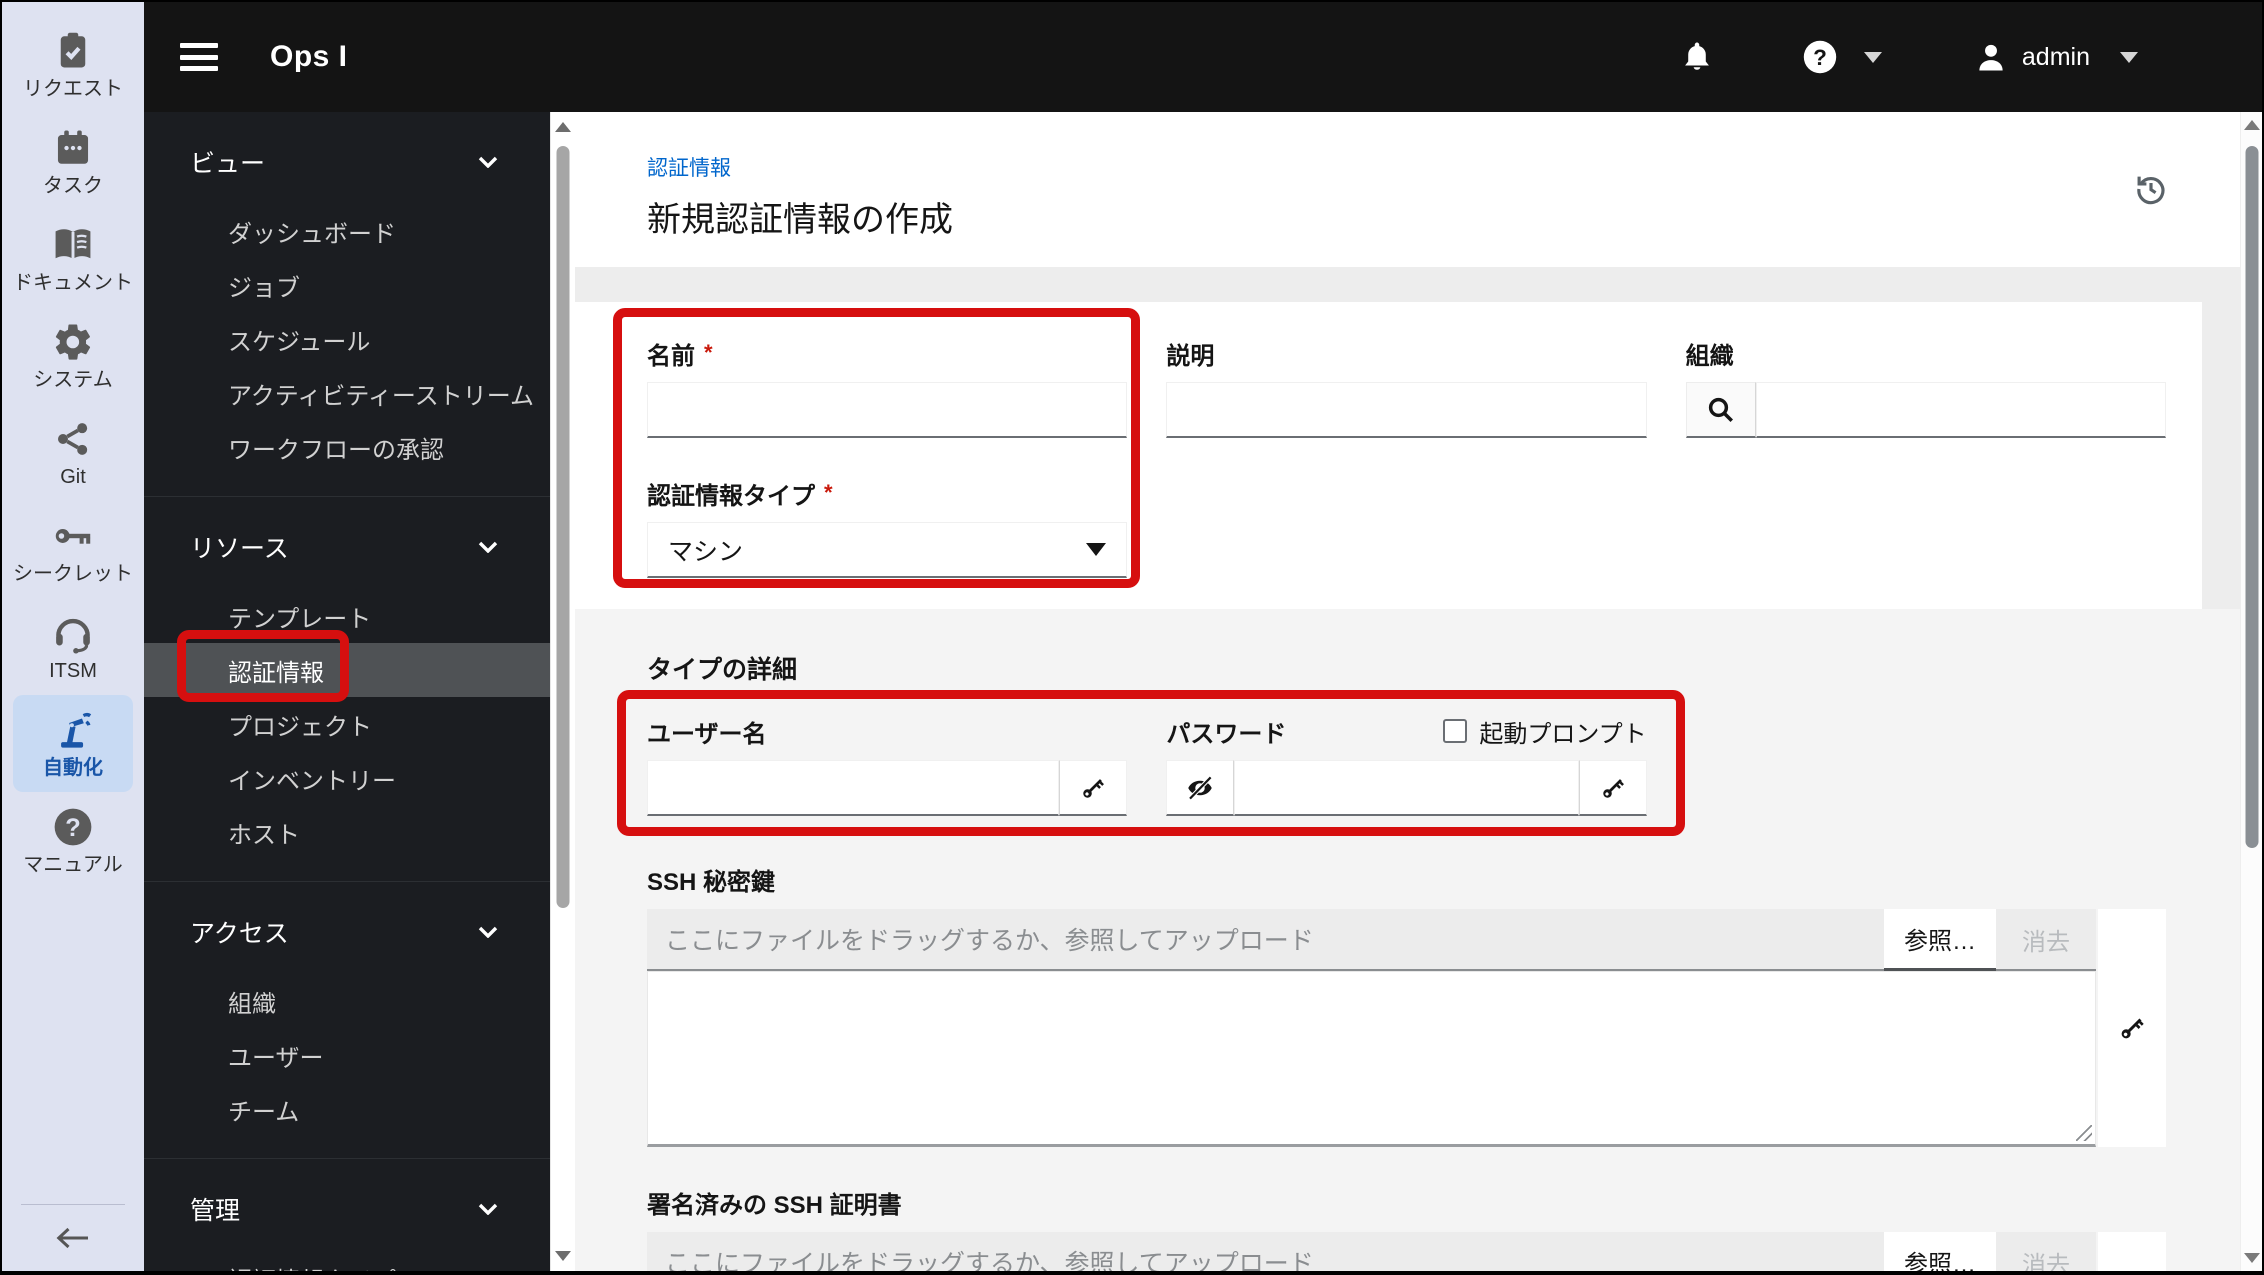  I want to click on organization-input, so click(1960, 410).